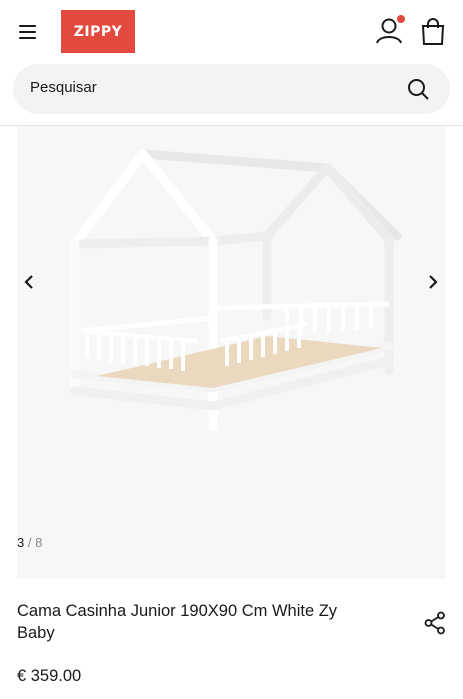 This screenshot has height=699, width=463. Describe the element at coordinates (39, 542) in the screenshot. I see `image-counter-total: 8` at that location.